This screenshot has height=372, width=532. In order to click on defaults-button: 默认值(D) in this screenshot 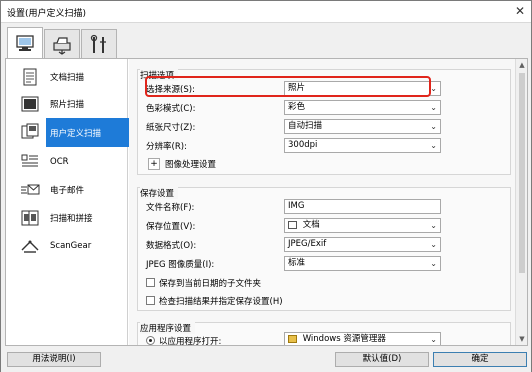, I will do `click(382, 359)`.